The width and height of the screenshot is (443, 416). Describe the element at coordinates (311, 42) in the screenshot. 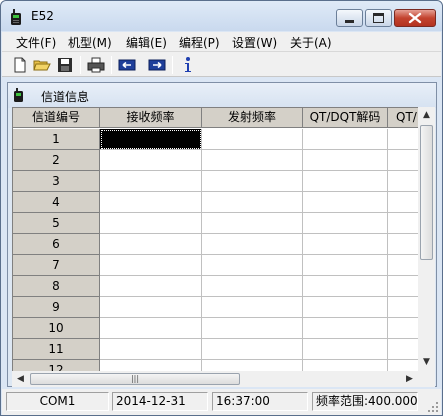

I see `menu-about: 关于(A)` at that location.